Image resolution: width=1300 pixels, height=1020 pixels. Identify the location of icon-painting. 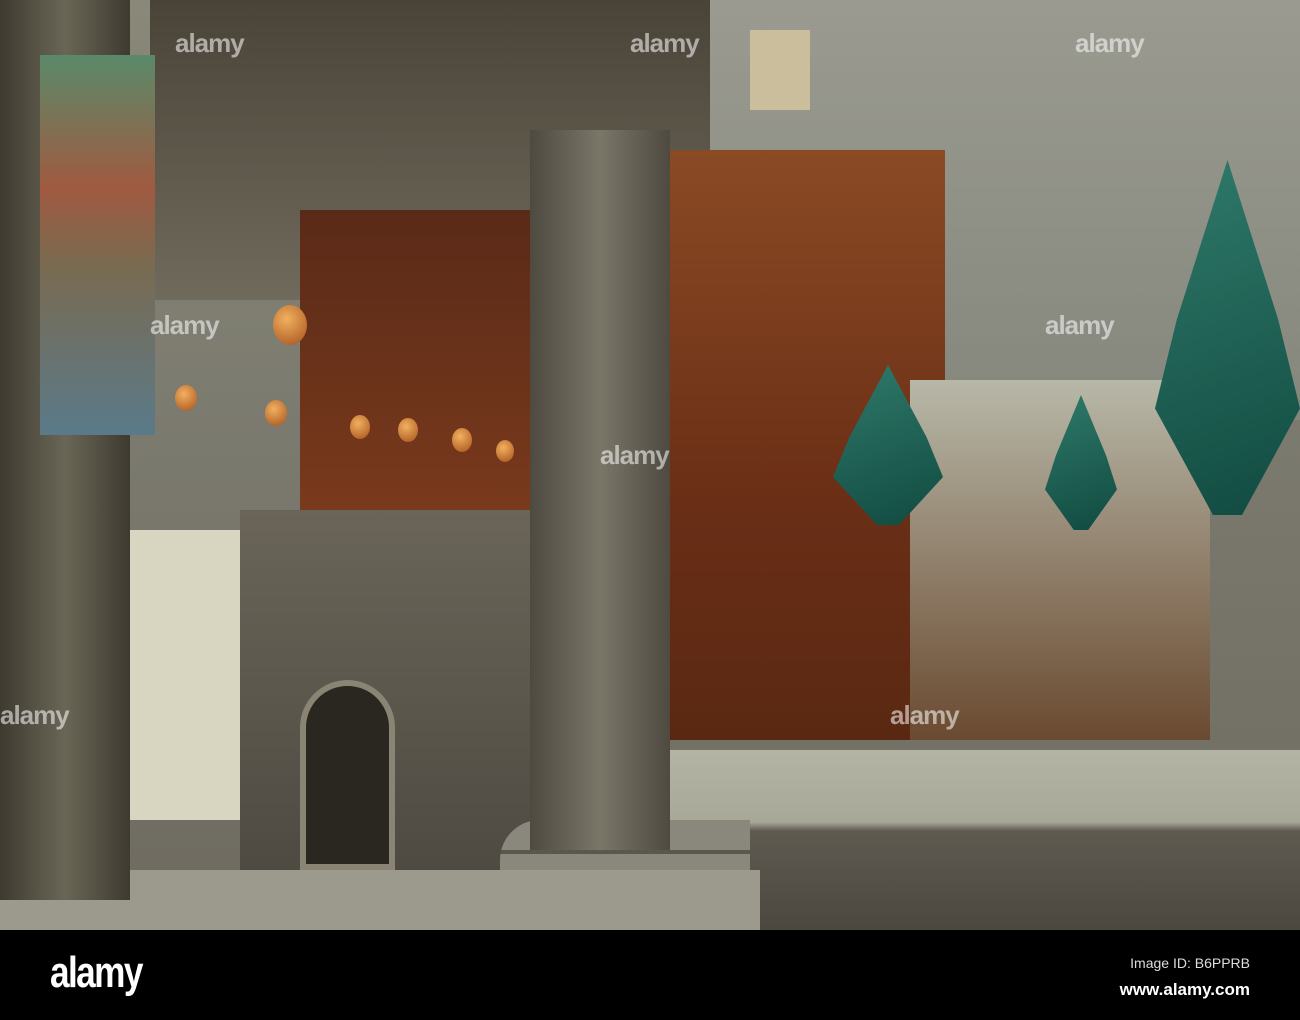
(97, 245).